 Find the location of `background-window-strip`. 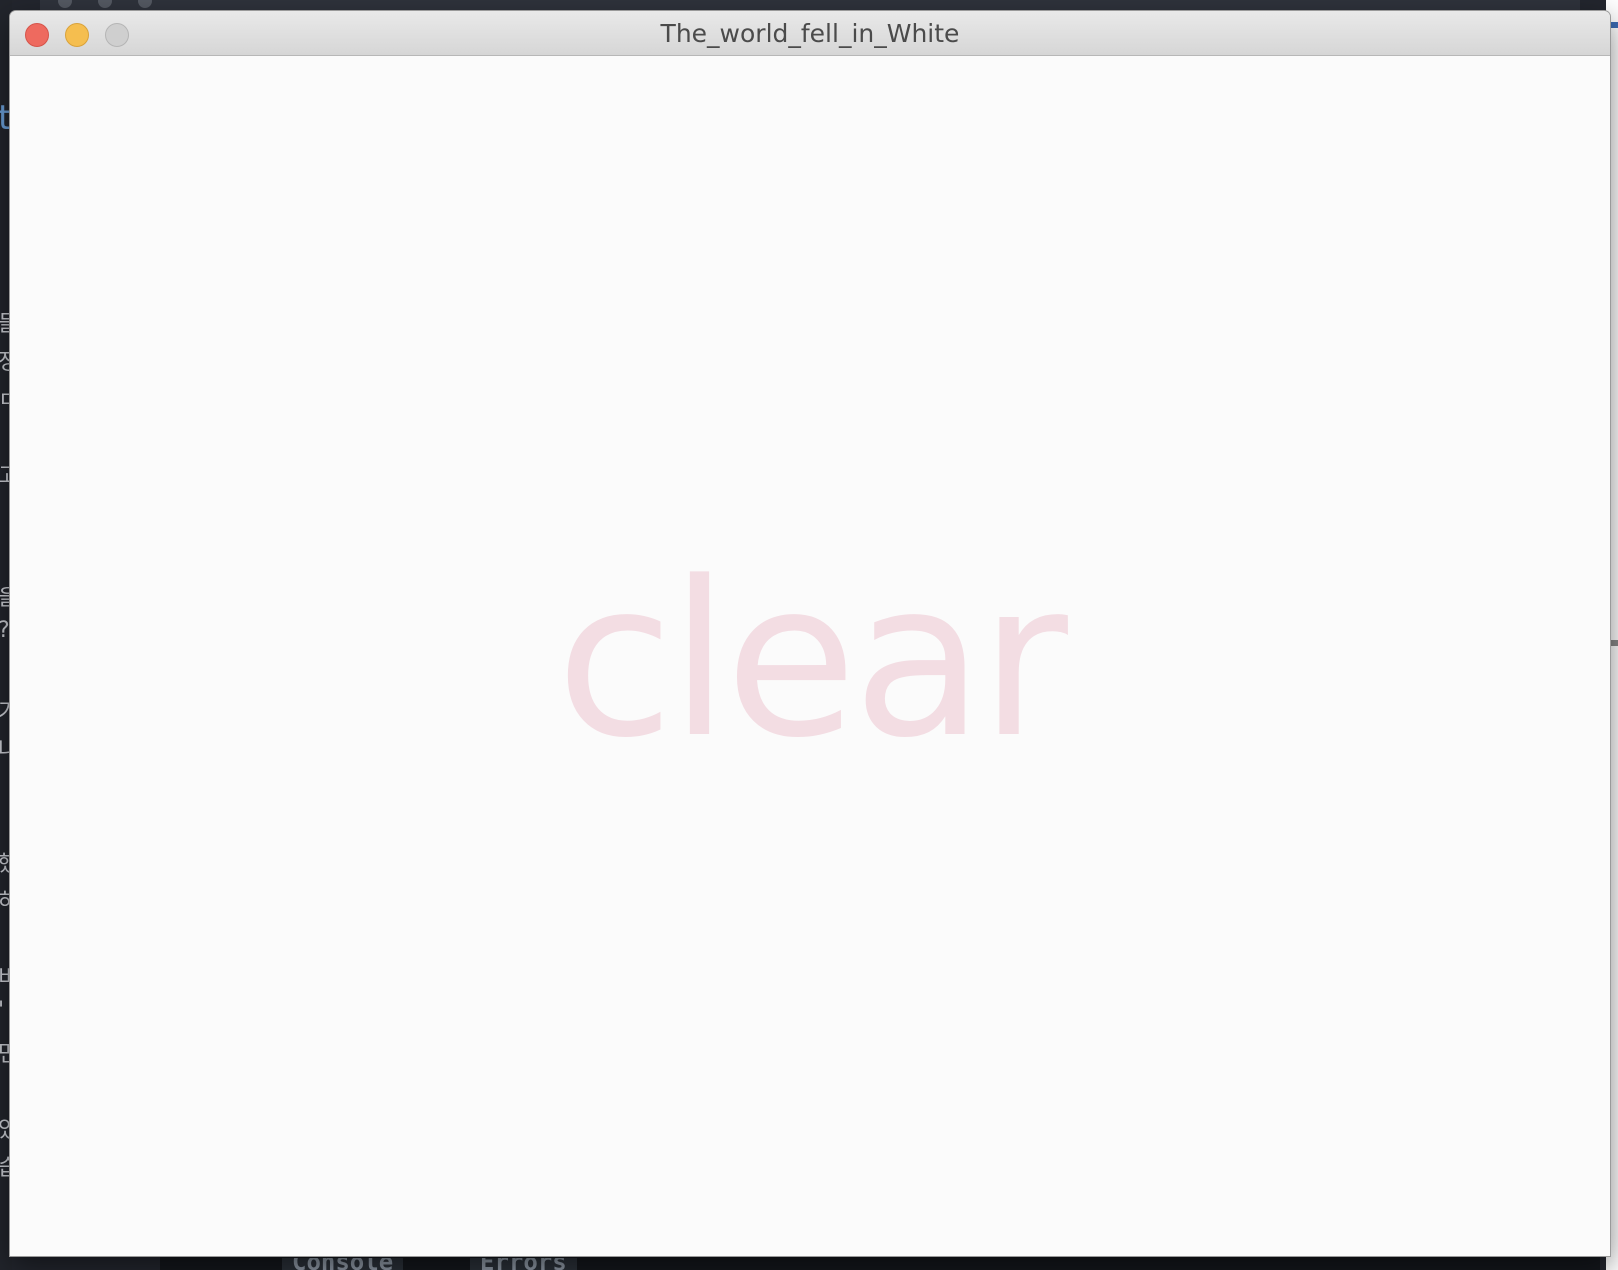

background-window-strip is located at coordinates (810, 5).